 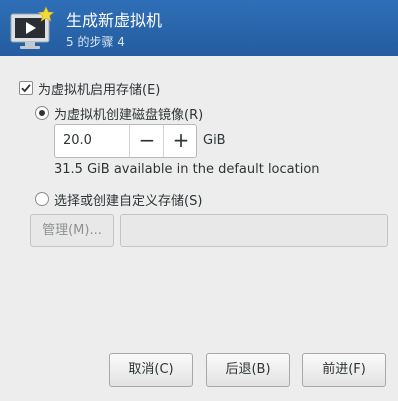 What do you see at coordinates (114, 20) in the screenshot?
I see `wizard-title: 生成新虚拟机` at bounding box center [114, 20].